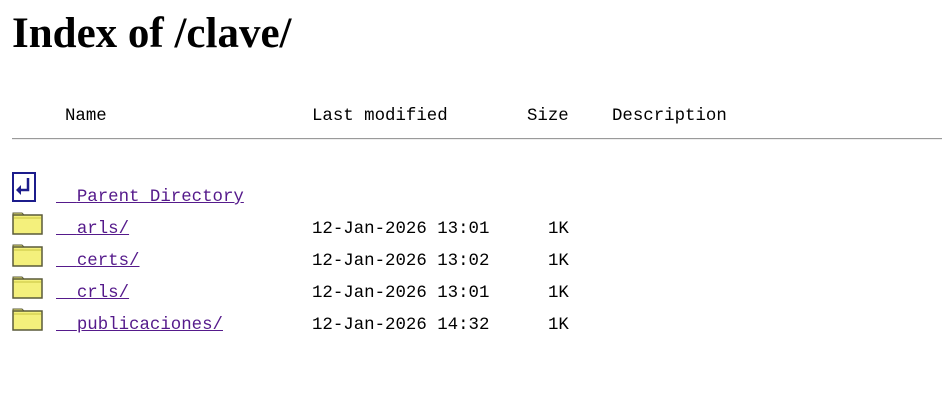  I want to click on column-header-name: Name, so click(86, 117).